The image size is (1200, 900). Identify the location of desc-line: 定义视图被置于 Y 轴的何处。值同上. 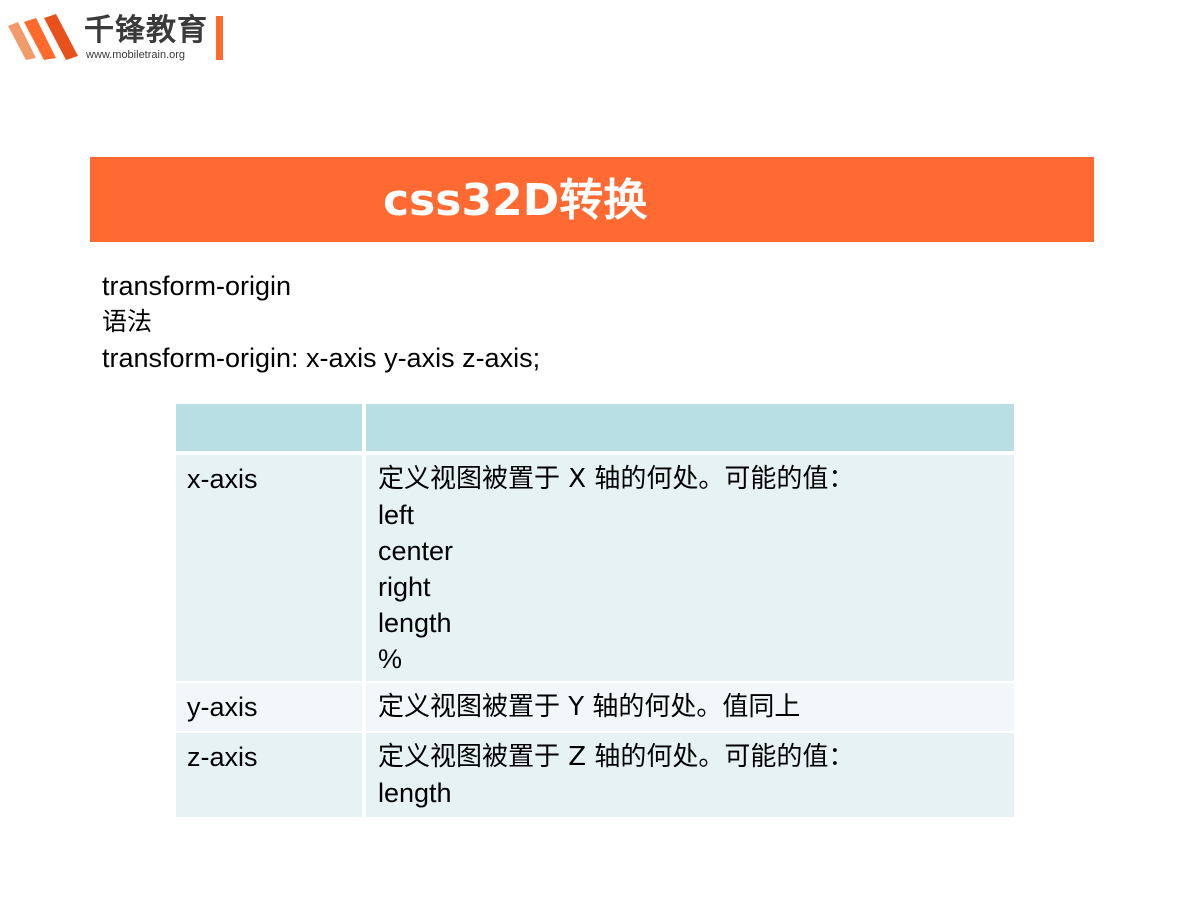
(589, 707).